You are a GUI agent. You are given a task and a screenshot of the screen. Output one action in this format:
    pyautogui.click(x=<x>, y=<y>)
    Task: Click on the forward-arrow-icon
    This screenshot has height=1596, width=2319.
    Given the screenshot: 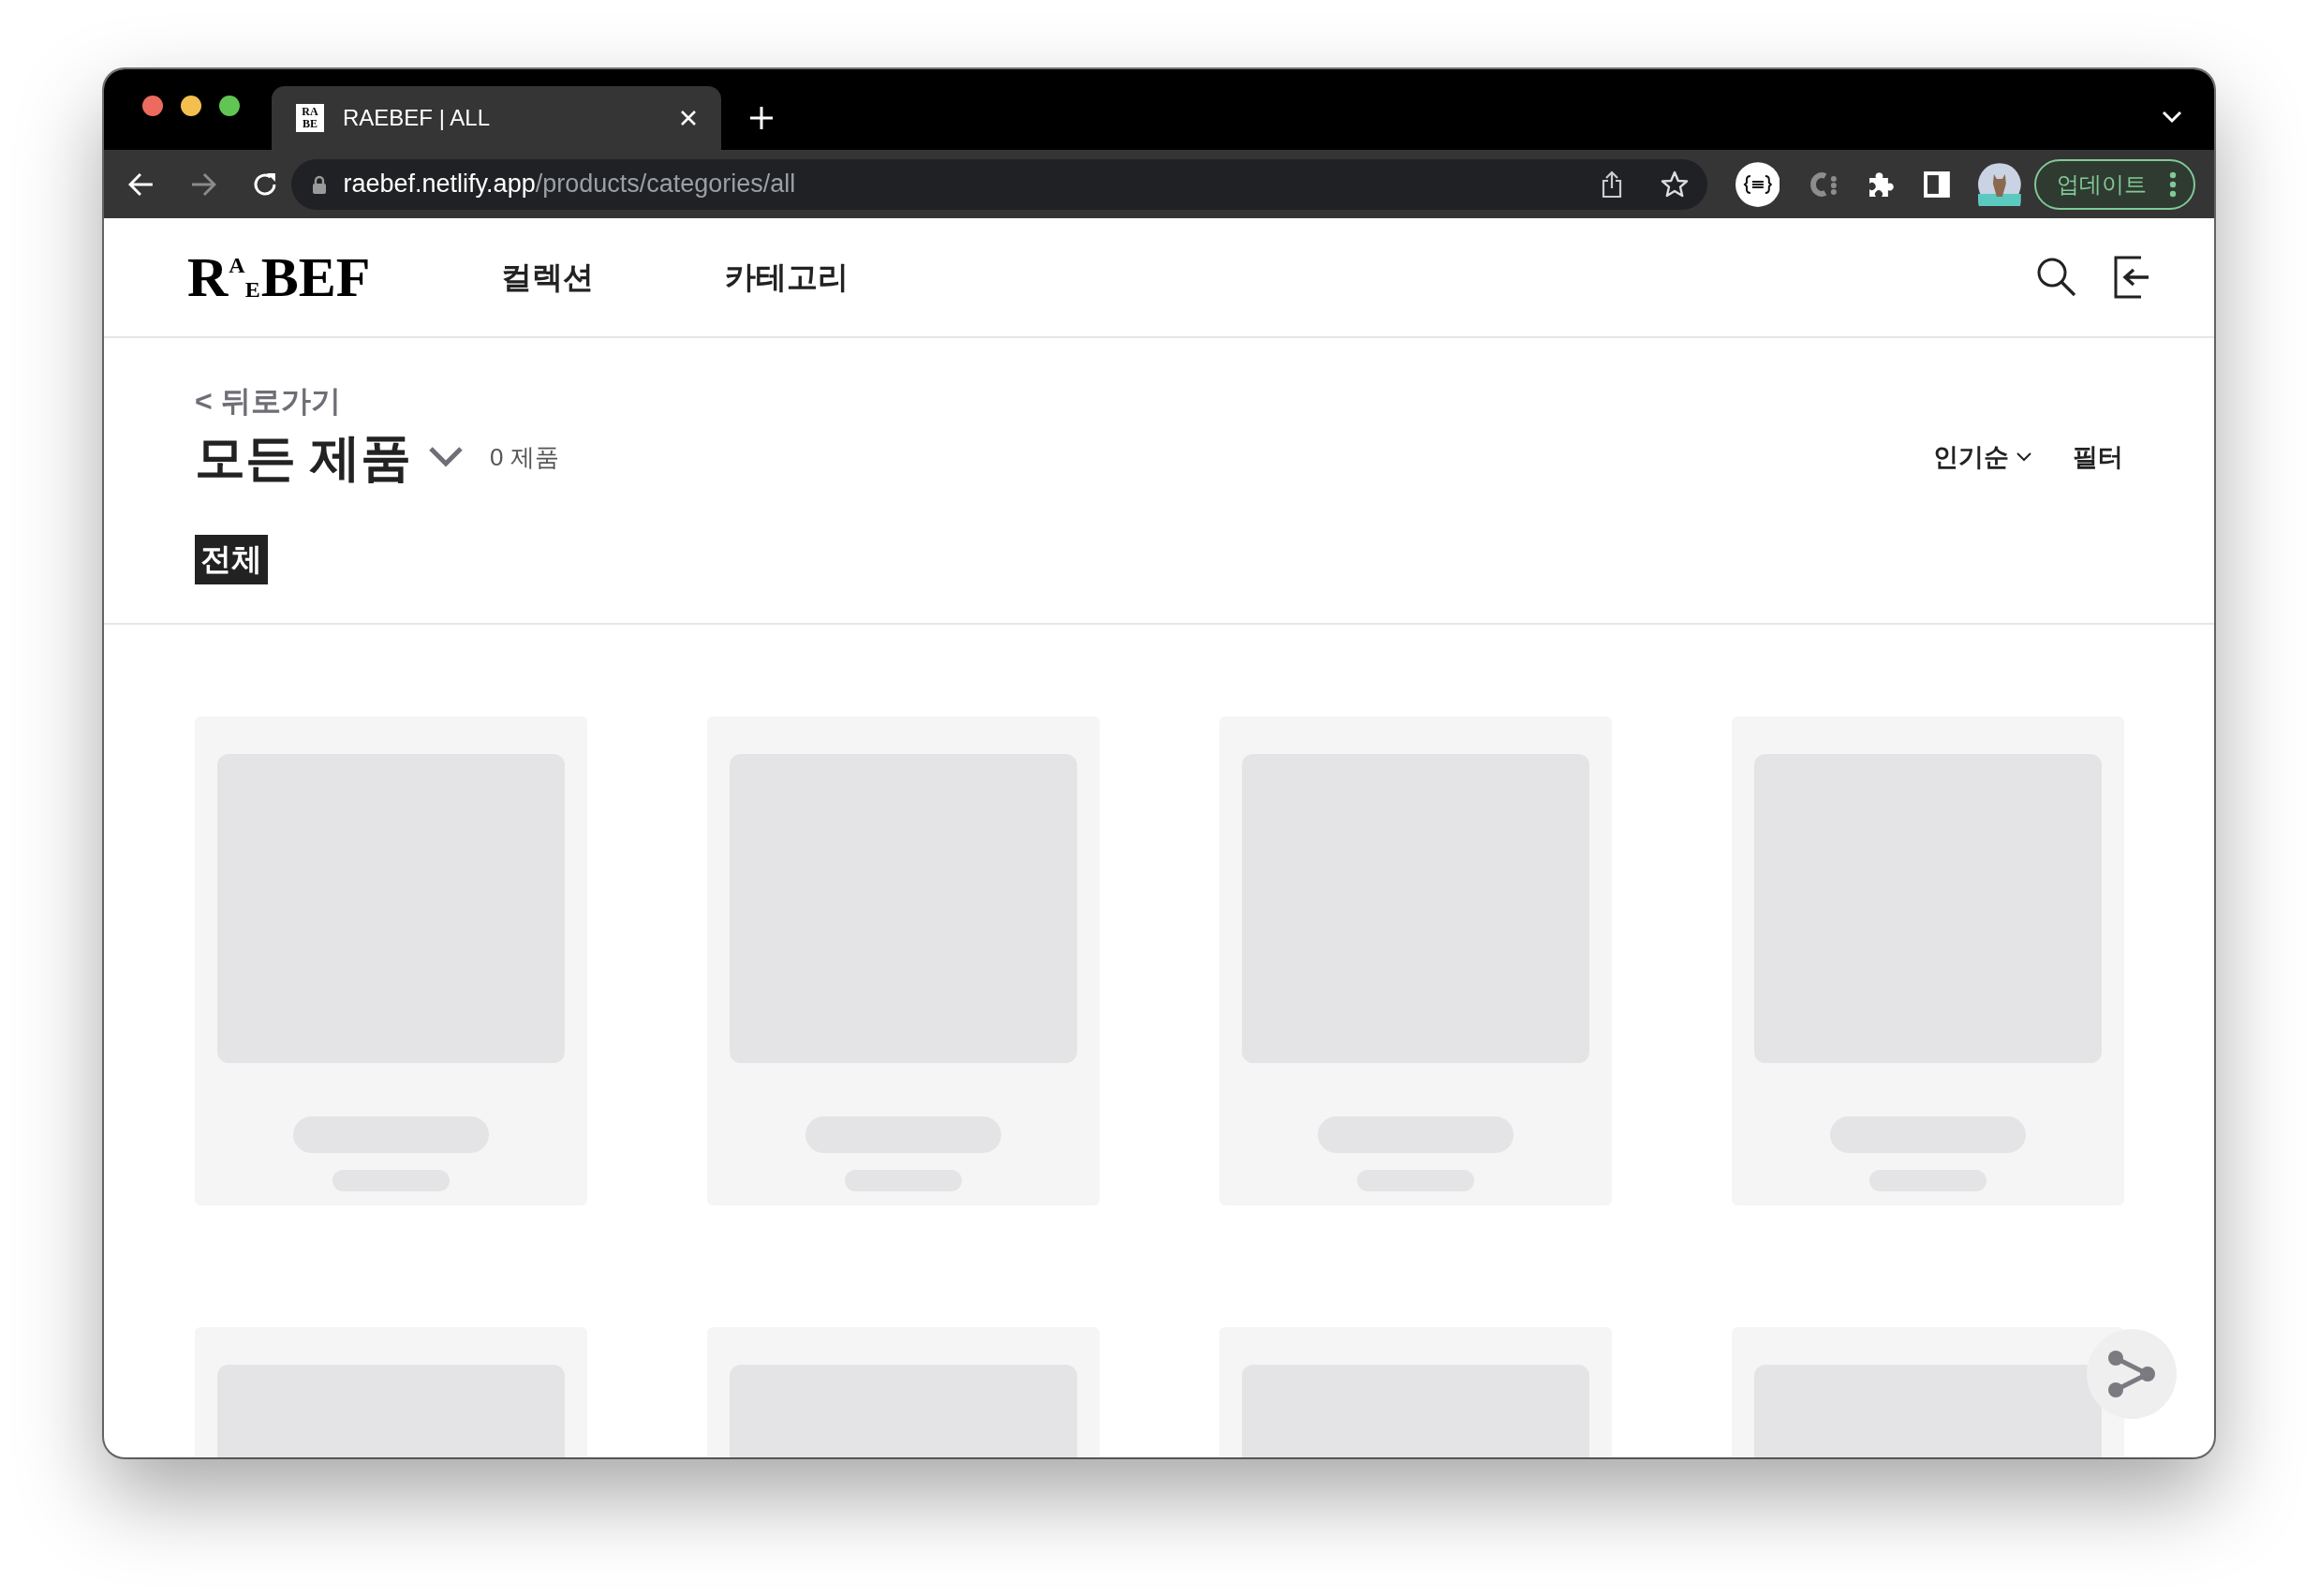 What is the action you would take?
    pyautogui.click(x=203, y=184)
    